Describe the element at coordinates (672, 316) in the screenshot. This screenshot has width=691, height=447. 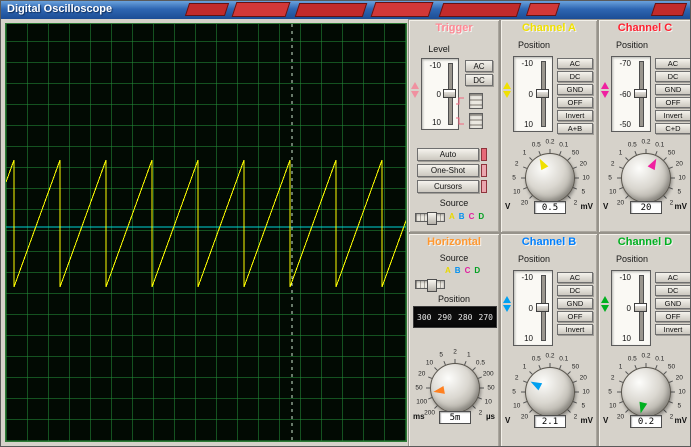
I see `channel-d-off-button: OFF` at that location.